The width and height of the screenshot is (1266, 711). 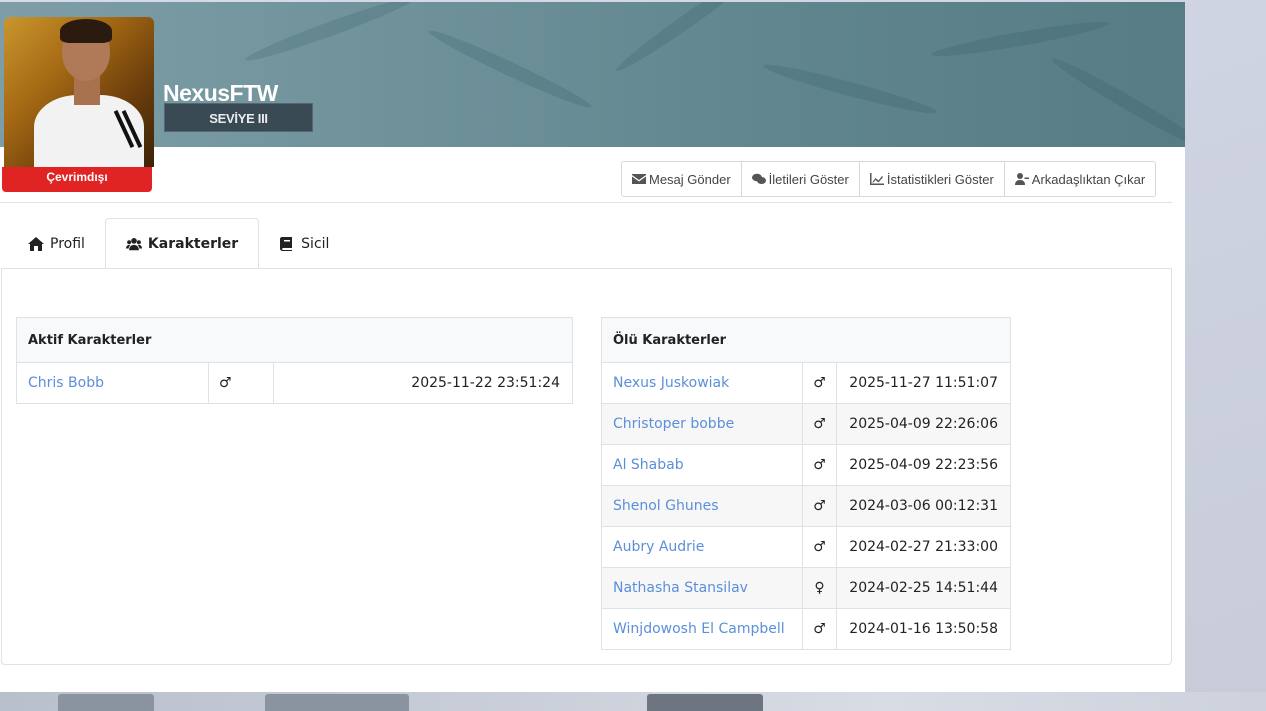 I want to click on character-date: 2024-01-16 13:50:58, so click(x=923, y=629).